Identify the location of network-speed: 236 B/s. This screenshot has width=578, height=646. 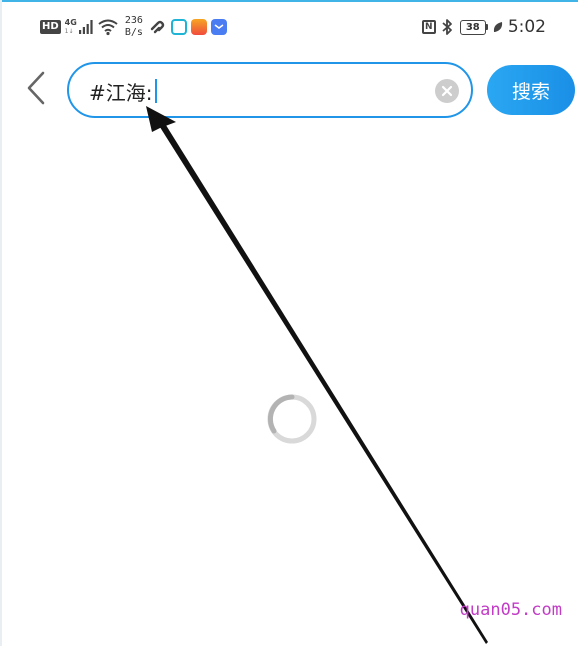
(134, 27).